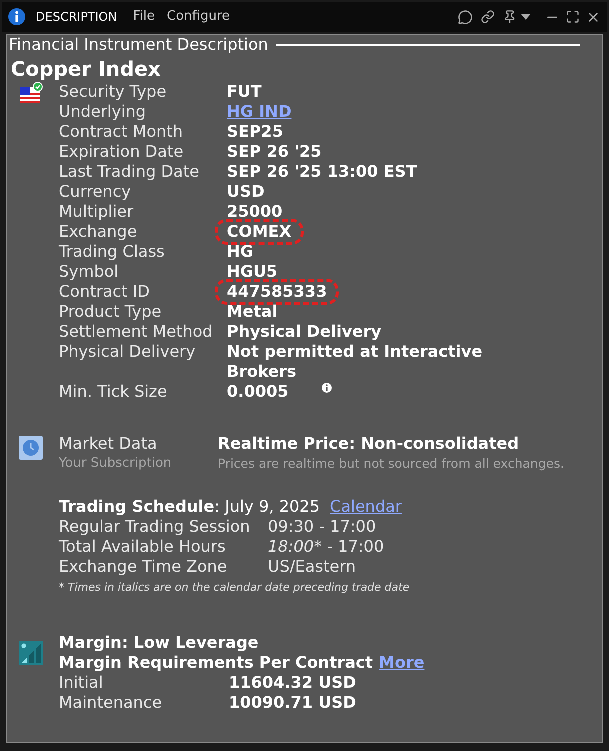 The image size is (609, 751). I want to click on link-icon, so click(488, 17).